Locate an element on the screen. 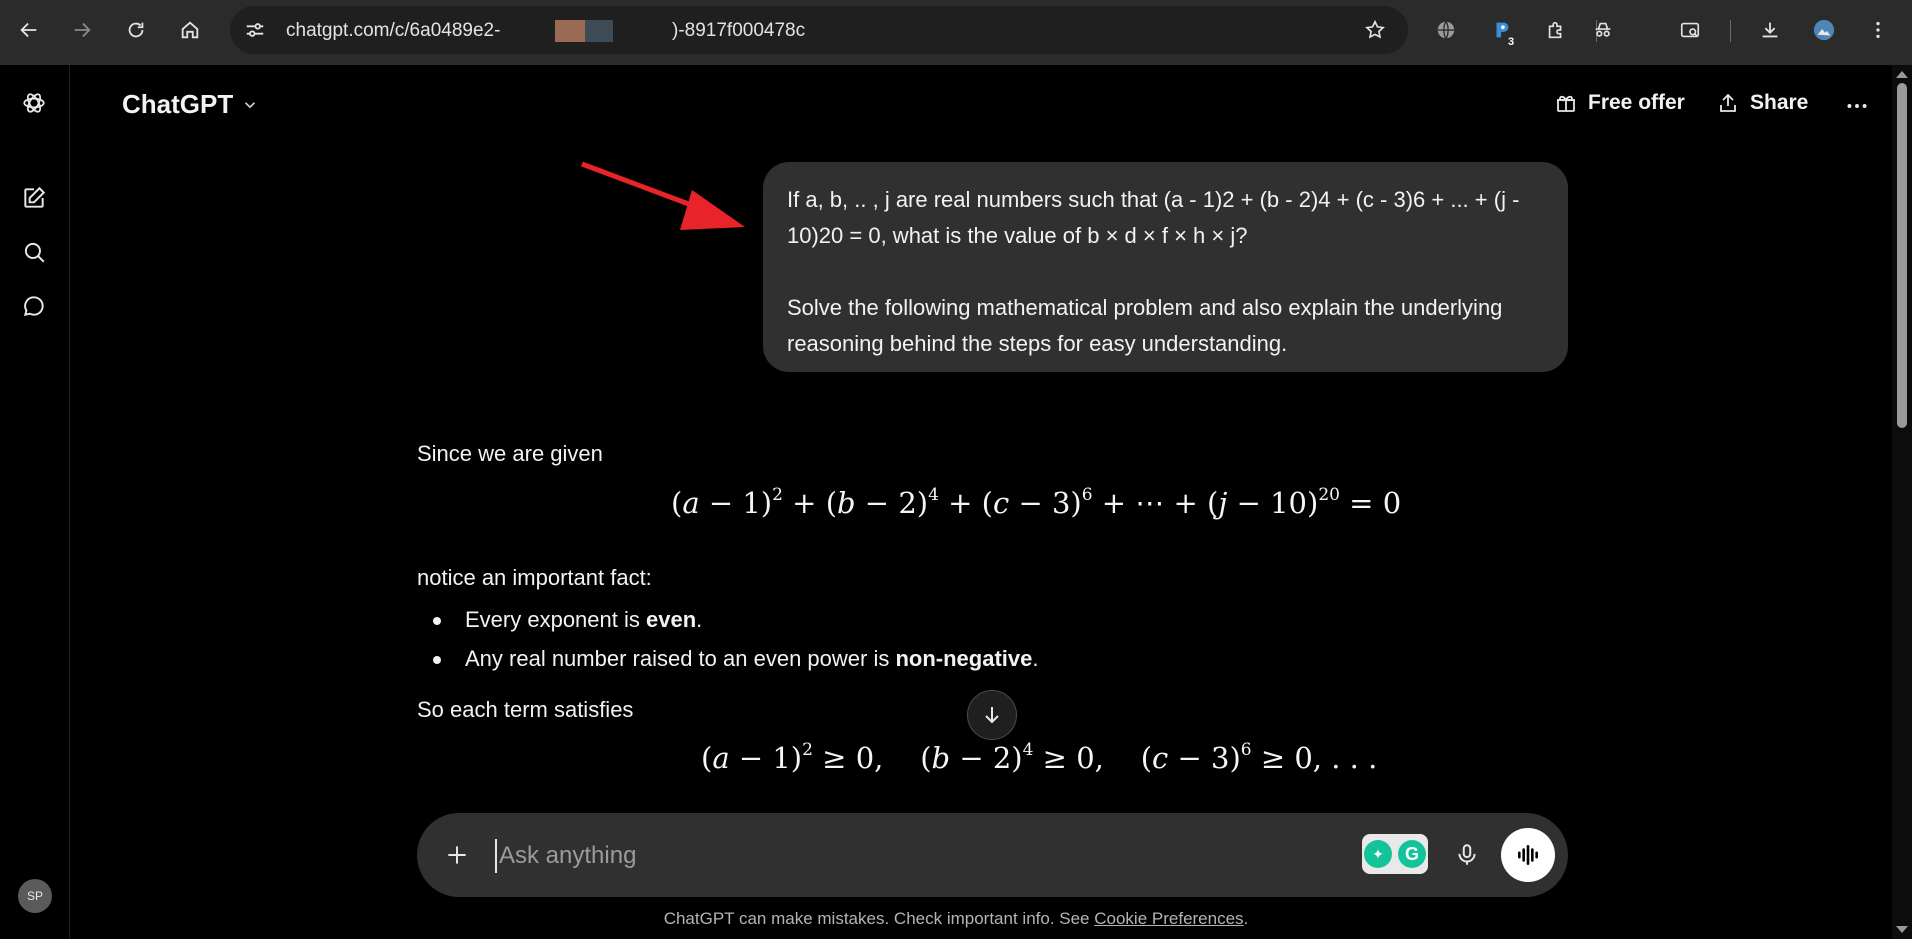 This screenshot has width=1912, height=939. bullet-text: Every exponent is is located at coordinates (555, 619).